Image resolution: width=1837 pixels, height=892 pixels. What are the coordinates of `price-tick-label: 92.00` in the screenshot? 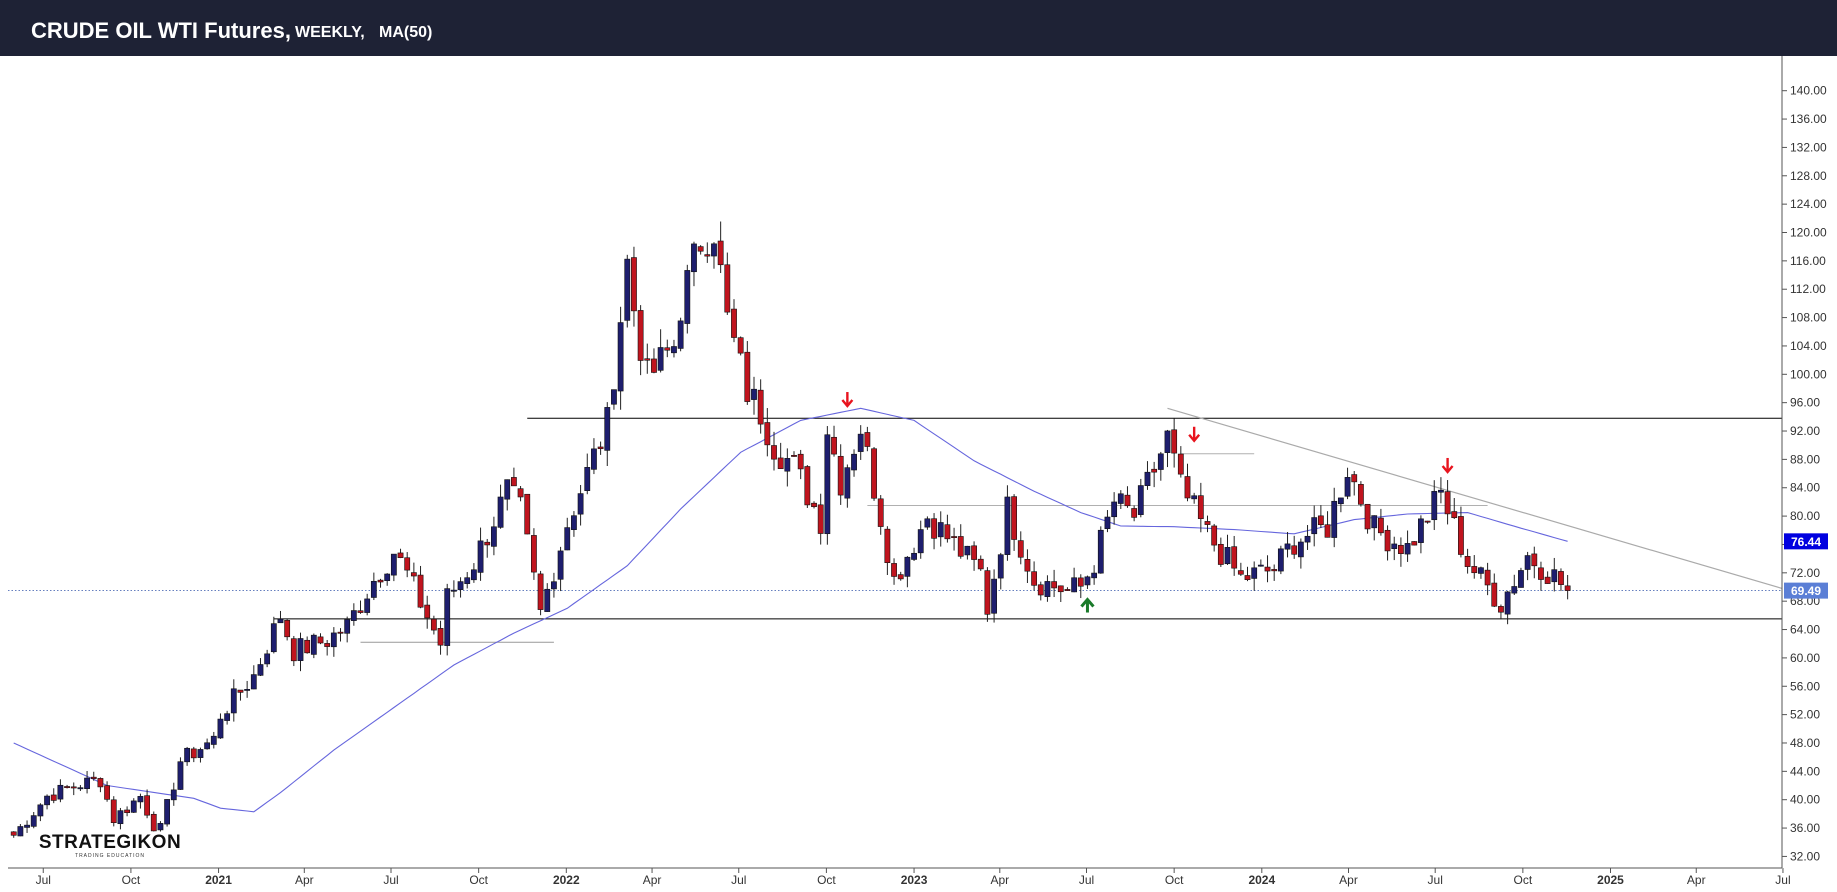 It's located at (1805, 431).